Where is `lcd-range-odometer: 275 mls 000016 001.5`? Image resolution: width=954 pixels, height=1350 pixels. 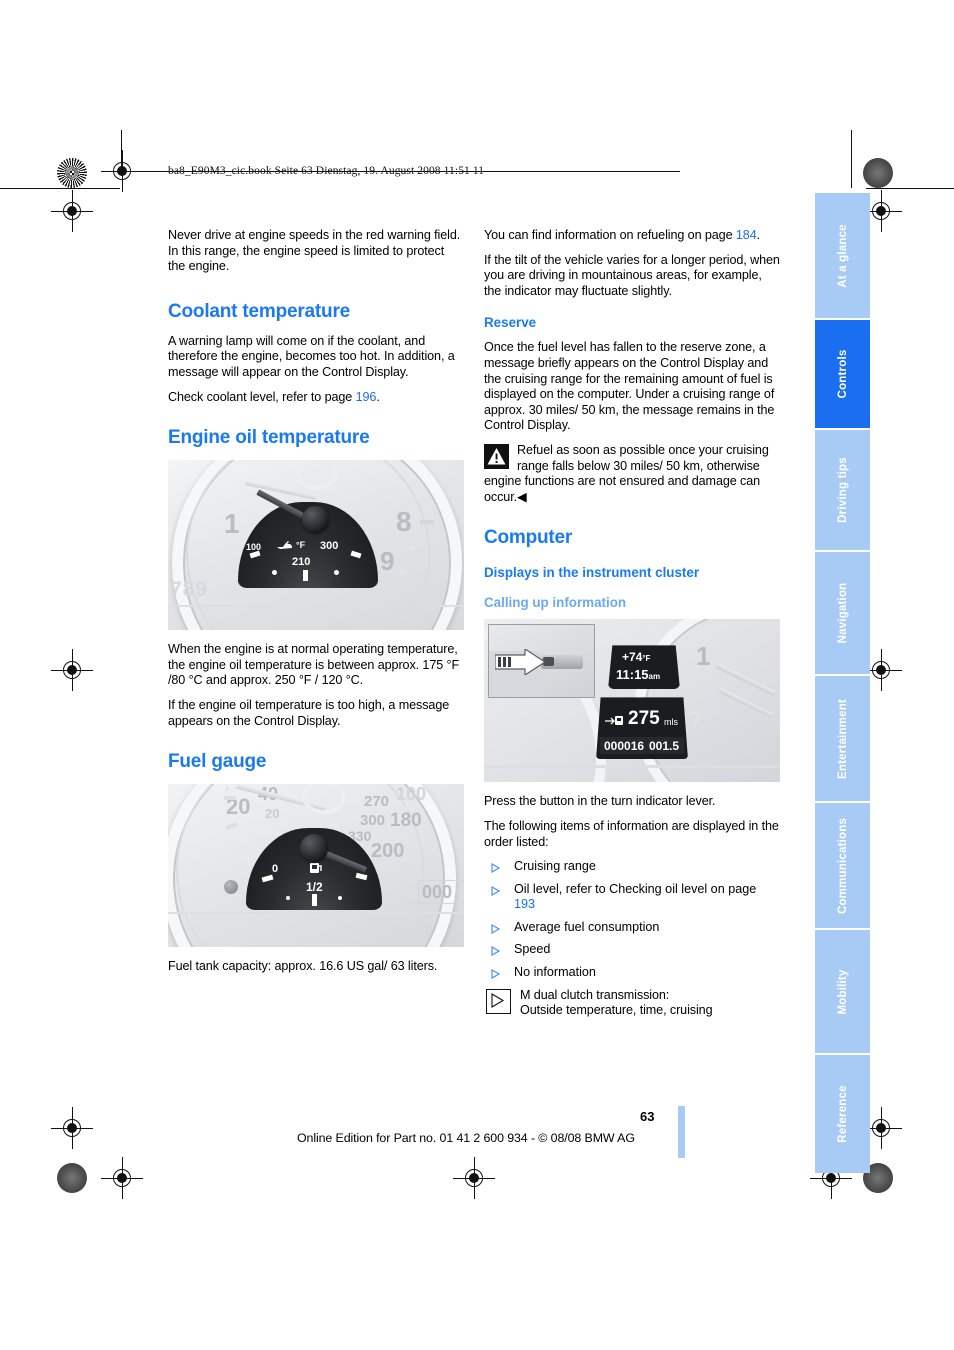
lcd-range-odometer: 275 mls 000016 001.5 is located at coordinates (642, 728).